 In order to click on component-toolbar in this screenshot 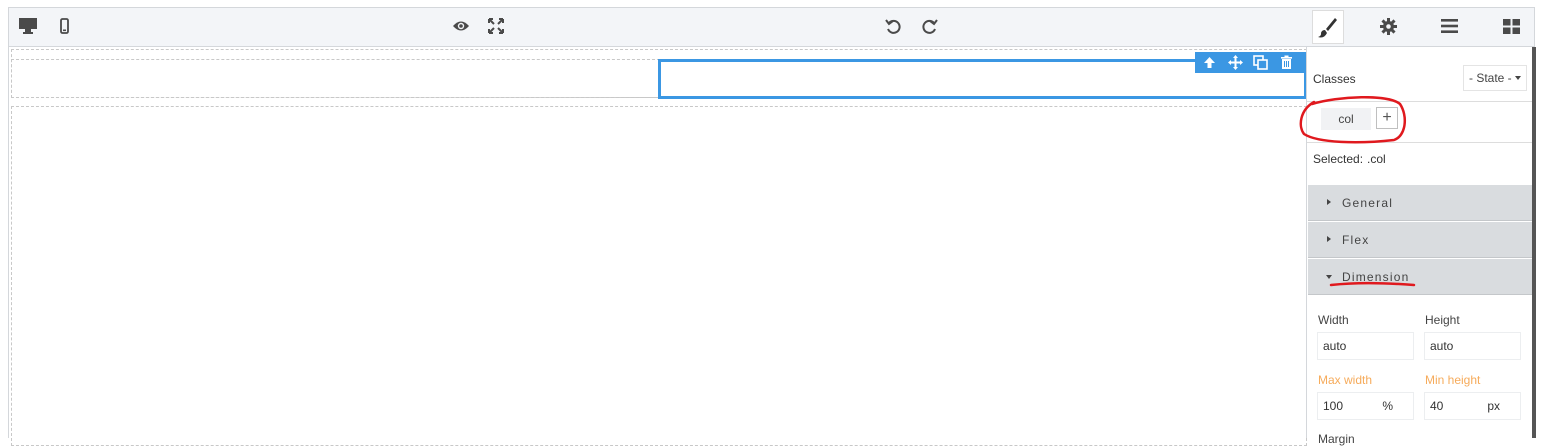, I will do `click(1250, 62)`.